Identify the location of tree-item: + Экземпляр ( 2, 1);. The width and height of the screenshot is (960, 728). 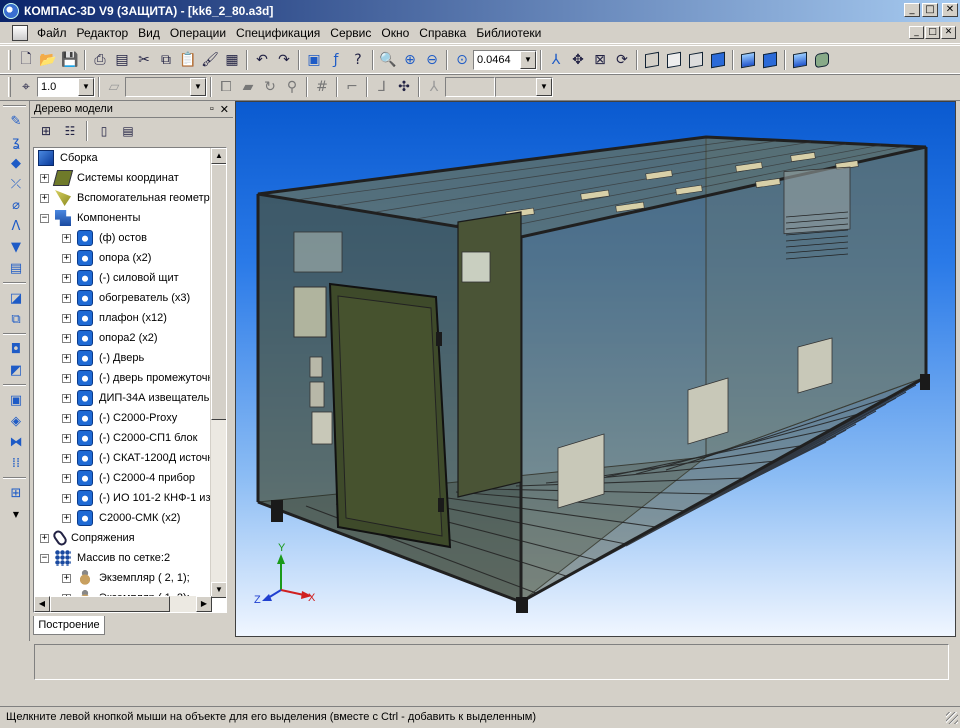
(126, 578).